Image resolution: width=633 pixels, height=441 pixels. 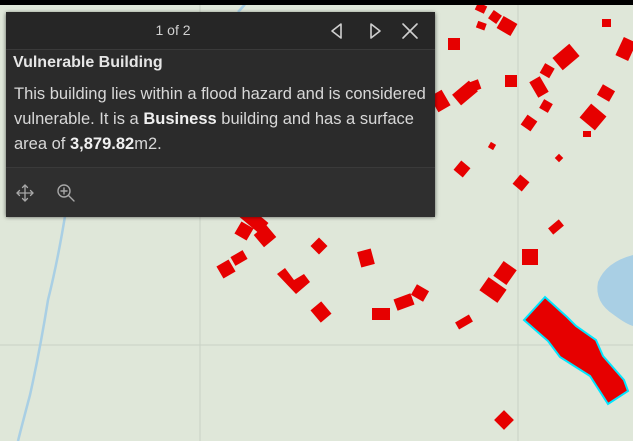 What do you see at coordinates (220, 192) in the screenshot?
I see `popup-actions-bar` at bounding box center [220, 192].